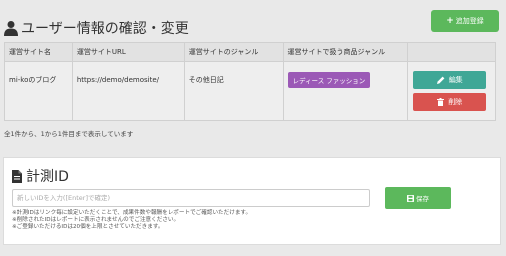  What do you see at coordinates (455, 80) in the screenshot?
I see `edit-label: 編集` at bounding box center [455, 80].